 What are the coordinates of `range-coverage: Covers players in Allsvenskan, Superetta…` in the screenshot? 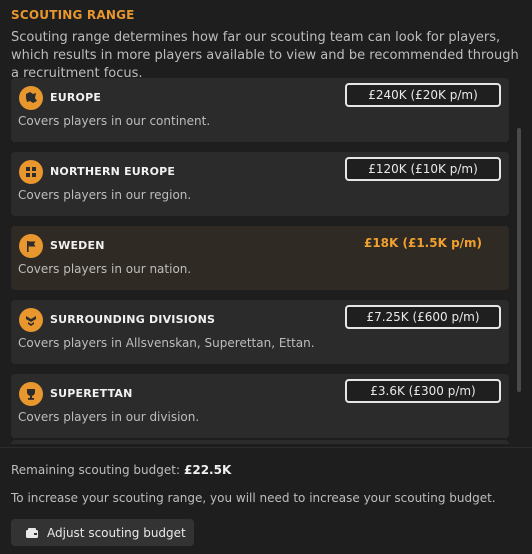 It's located at (166, 343).